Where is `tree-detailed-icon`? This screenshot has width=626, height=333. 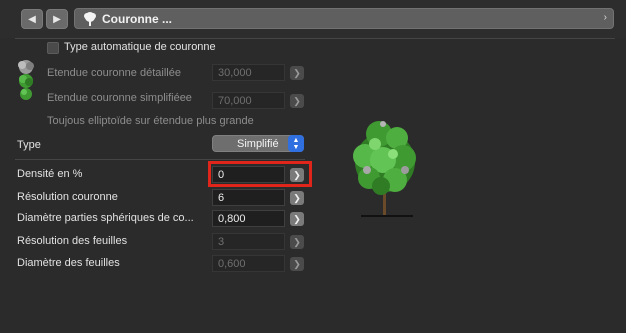 tree-detailed-icon is located at coordinates (26, 80).